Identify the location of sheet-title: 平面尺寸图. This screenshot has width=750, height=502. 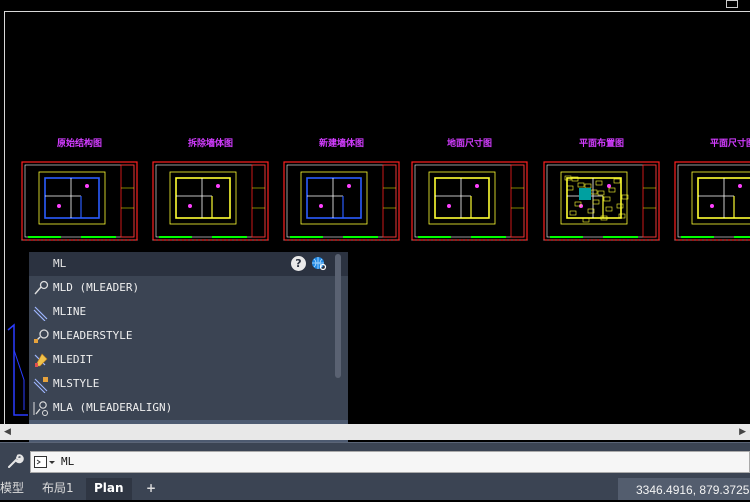
(729, 144).